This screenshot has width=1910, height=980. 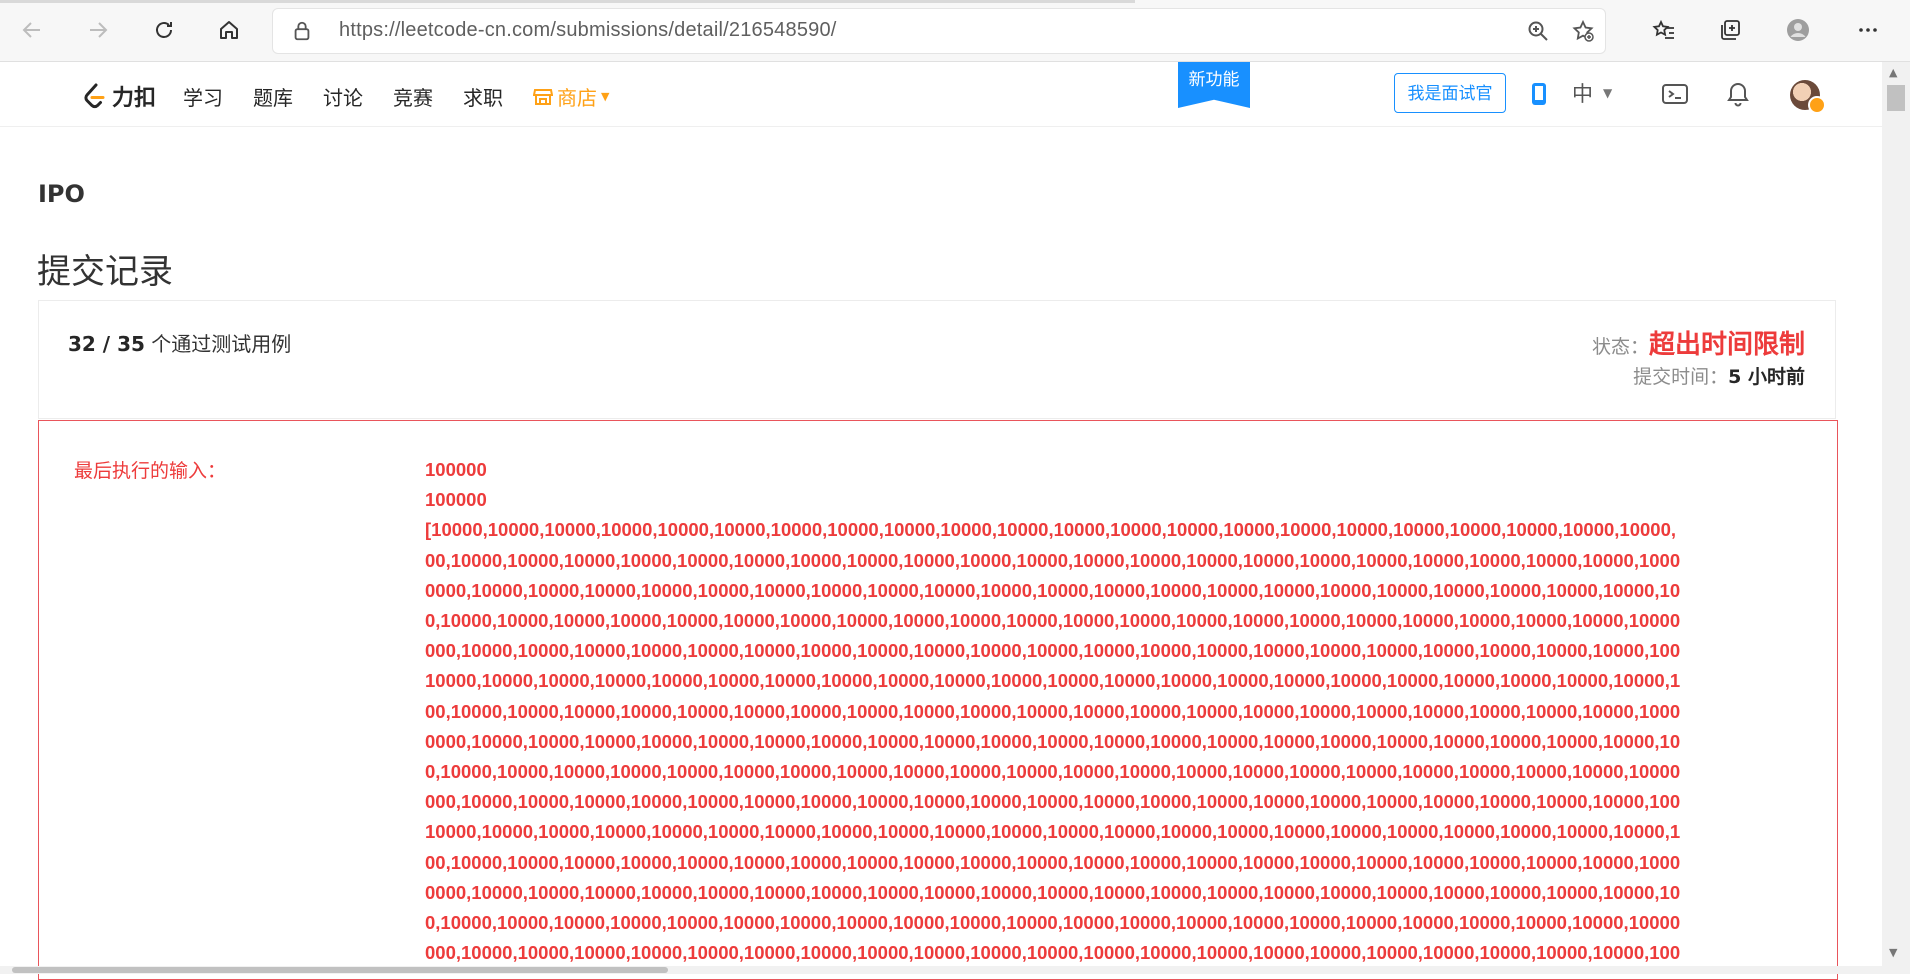 I want to click on favorites-icon, so click(x=1664, y=30).